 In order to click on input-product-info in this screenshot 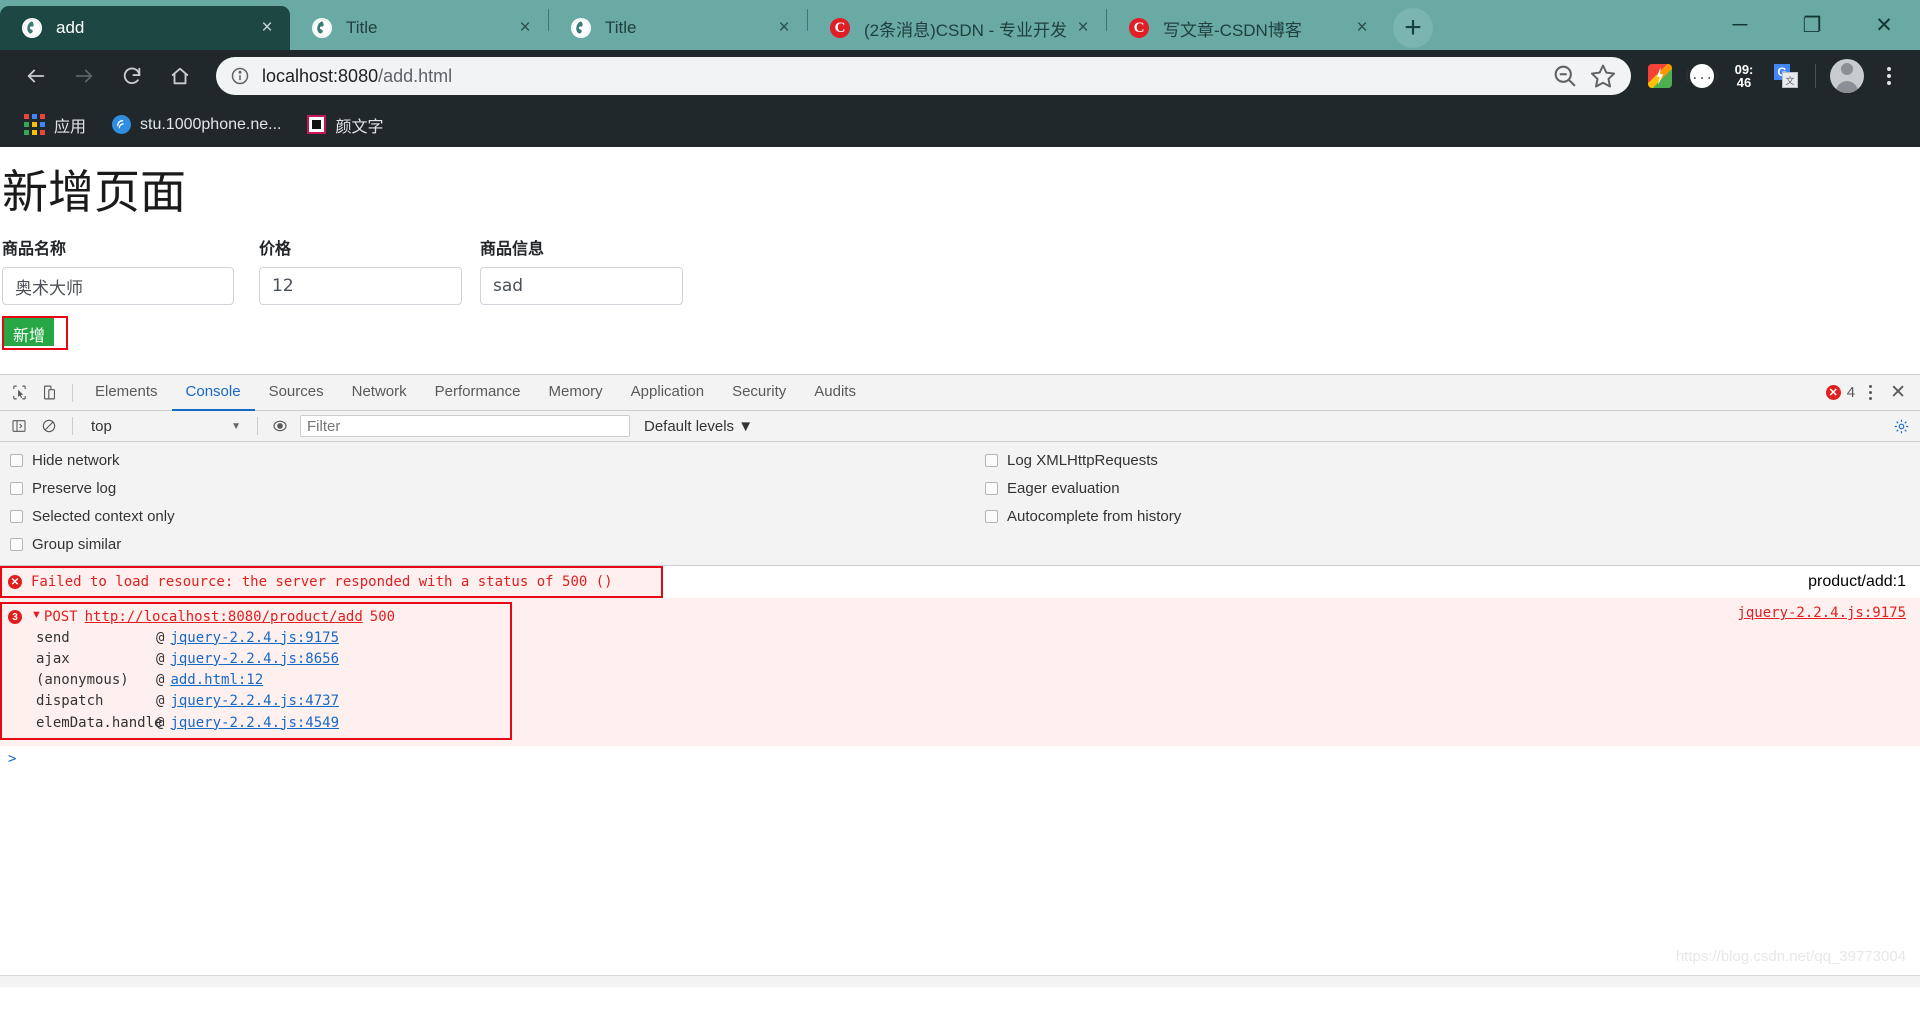, I will do `click(581, 286)`.